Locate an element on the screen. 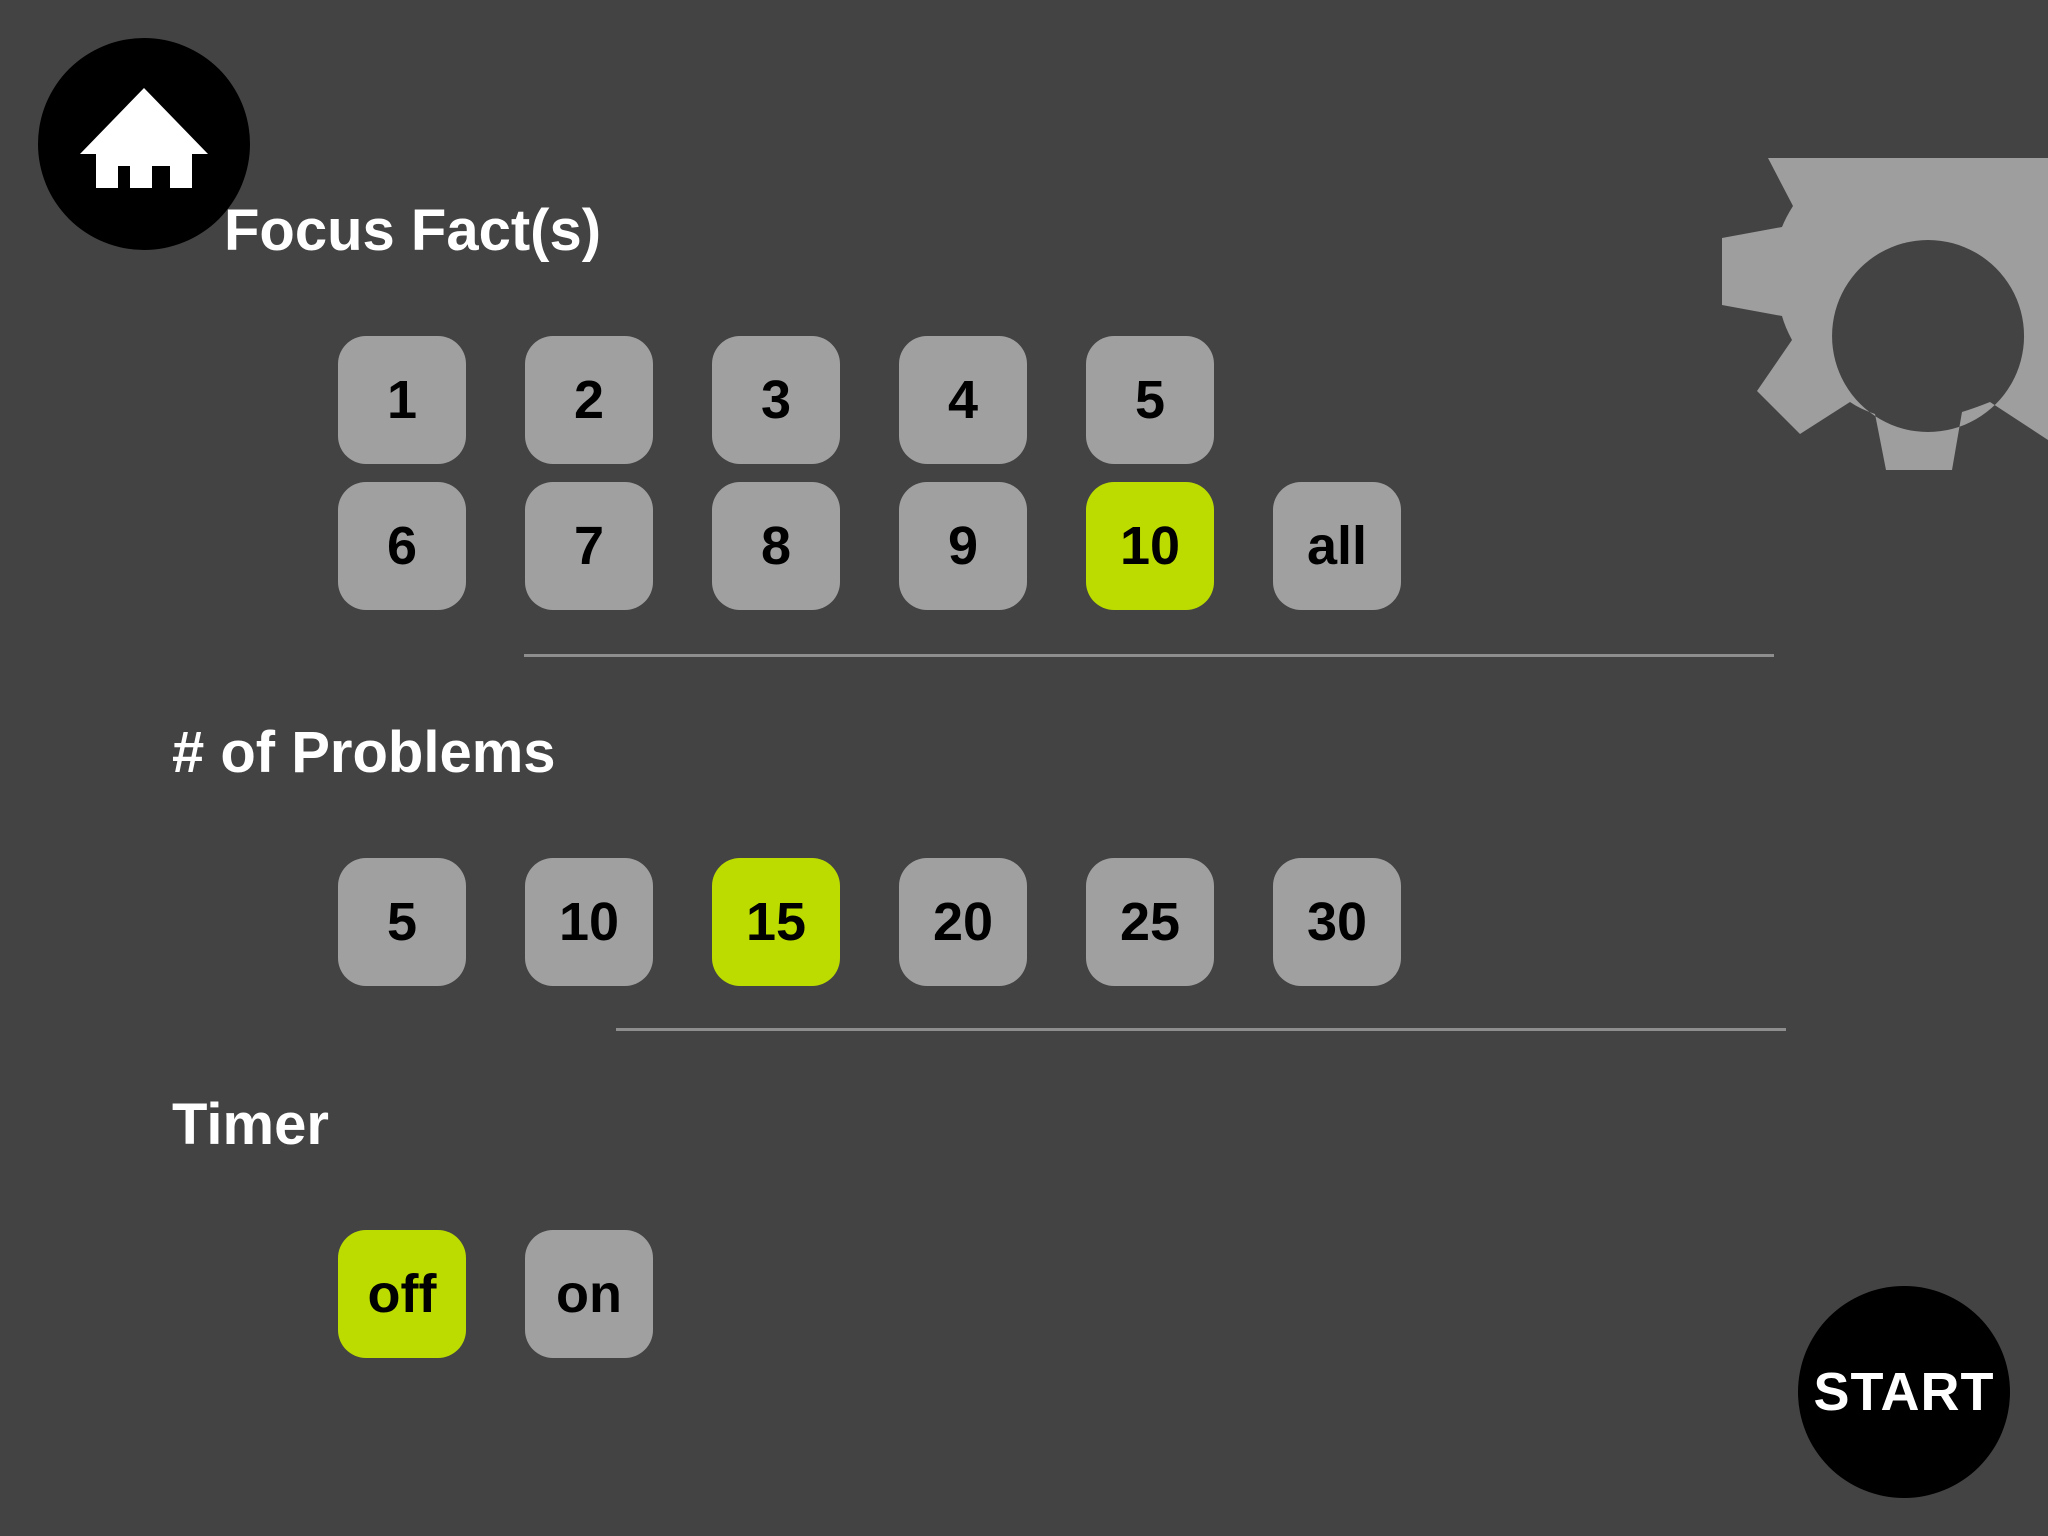  focus-fact-option-8: 8 is located at coordinates (776, 546).